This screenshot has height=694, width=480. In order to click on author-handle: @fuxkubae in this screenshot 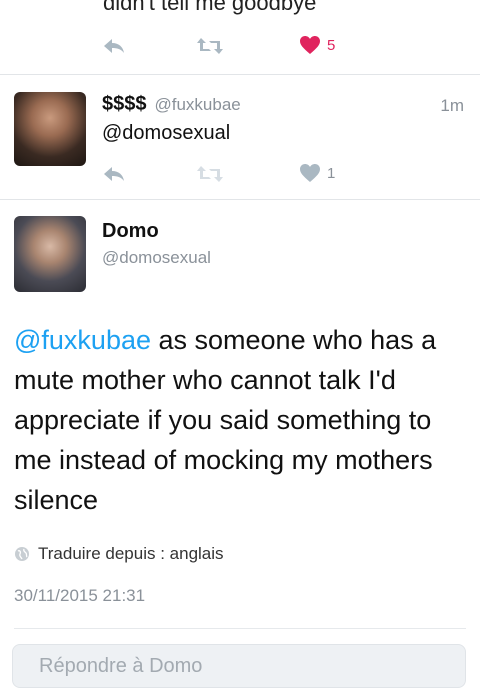, I will do `click(198, 105)`.